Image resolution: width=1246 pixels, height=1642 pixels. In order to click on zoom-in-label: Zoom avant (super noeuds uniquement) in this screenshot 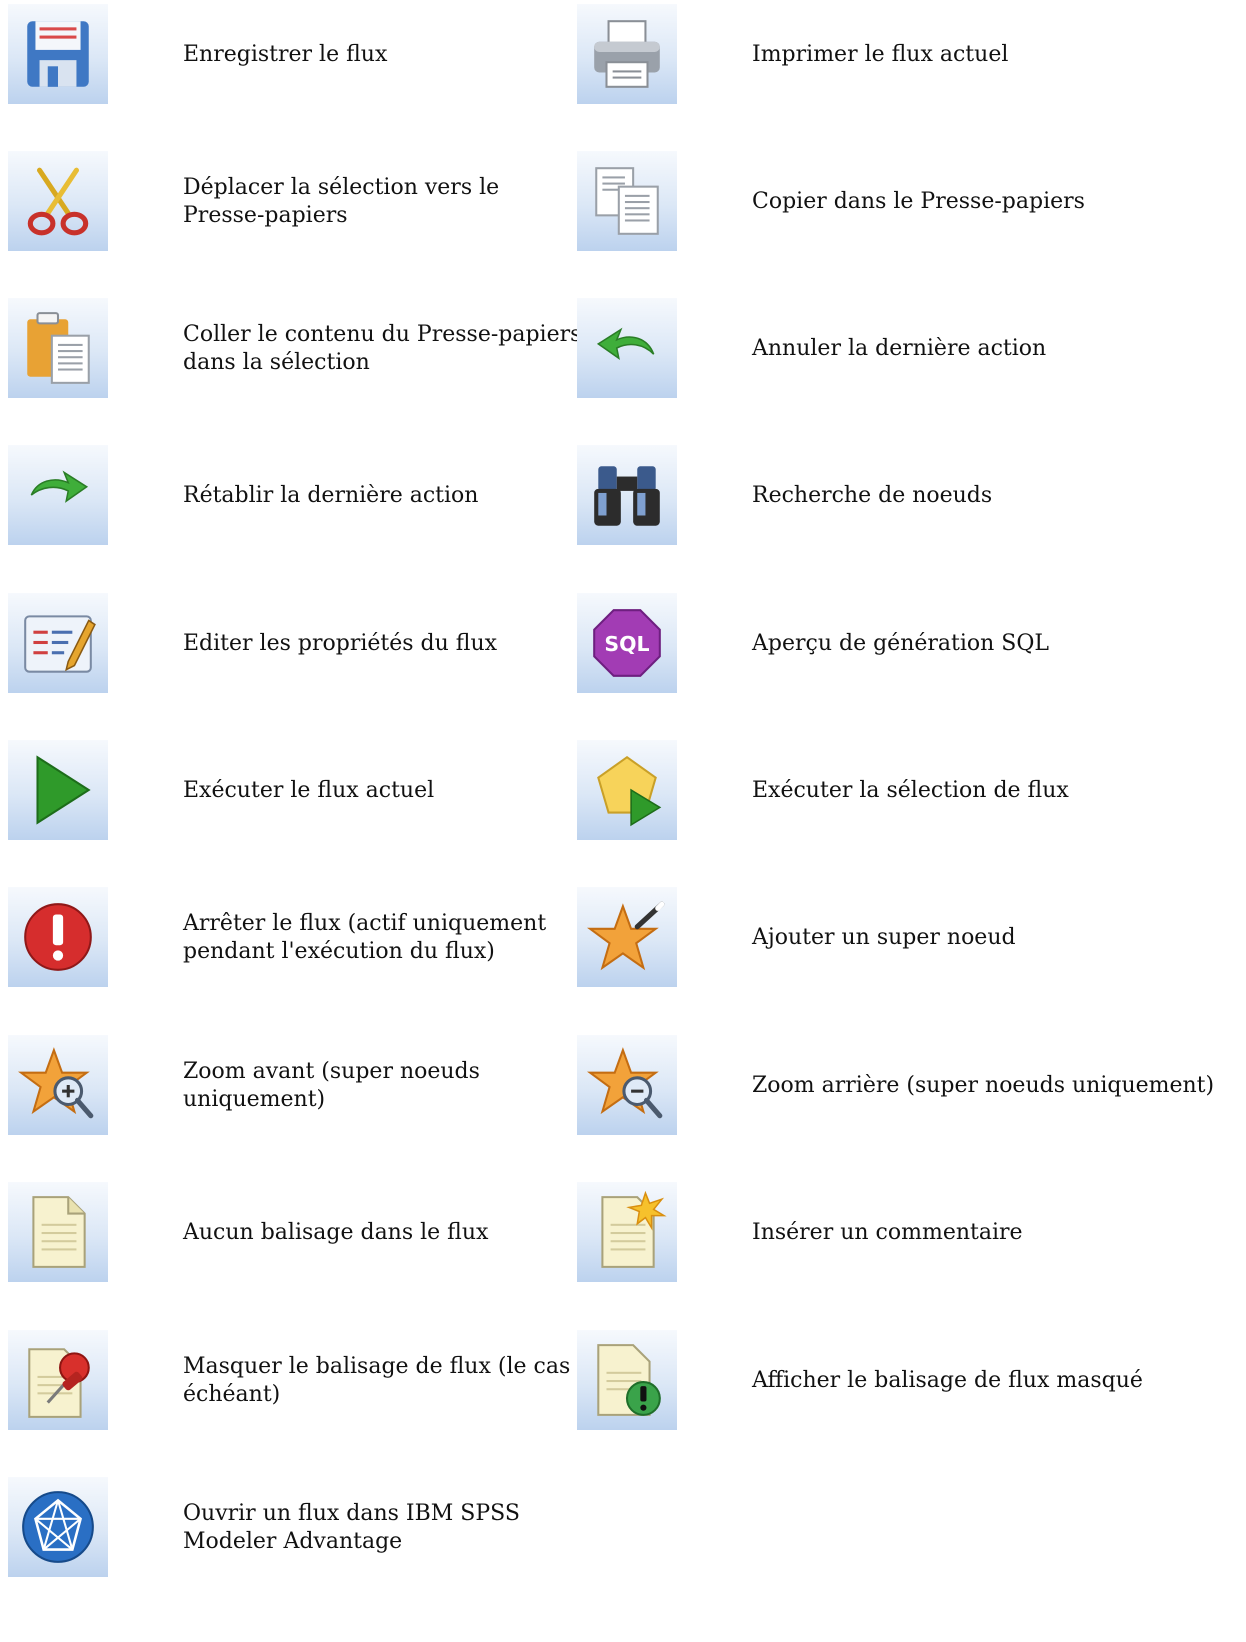, I will do `click(331, 1085)`.